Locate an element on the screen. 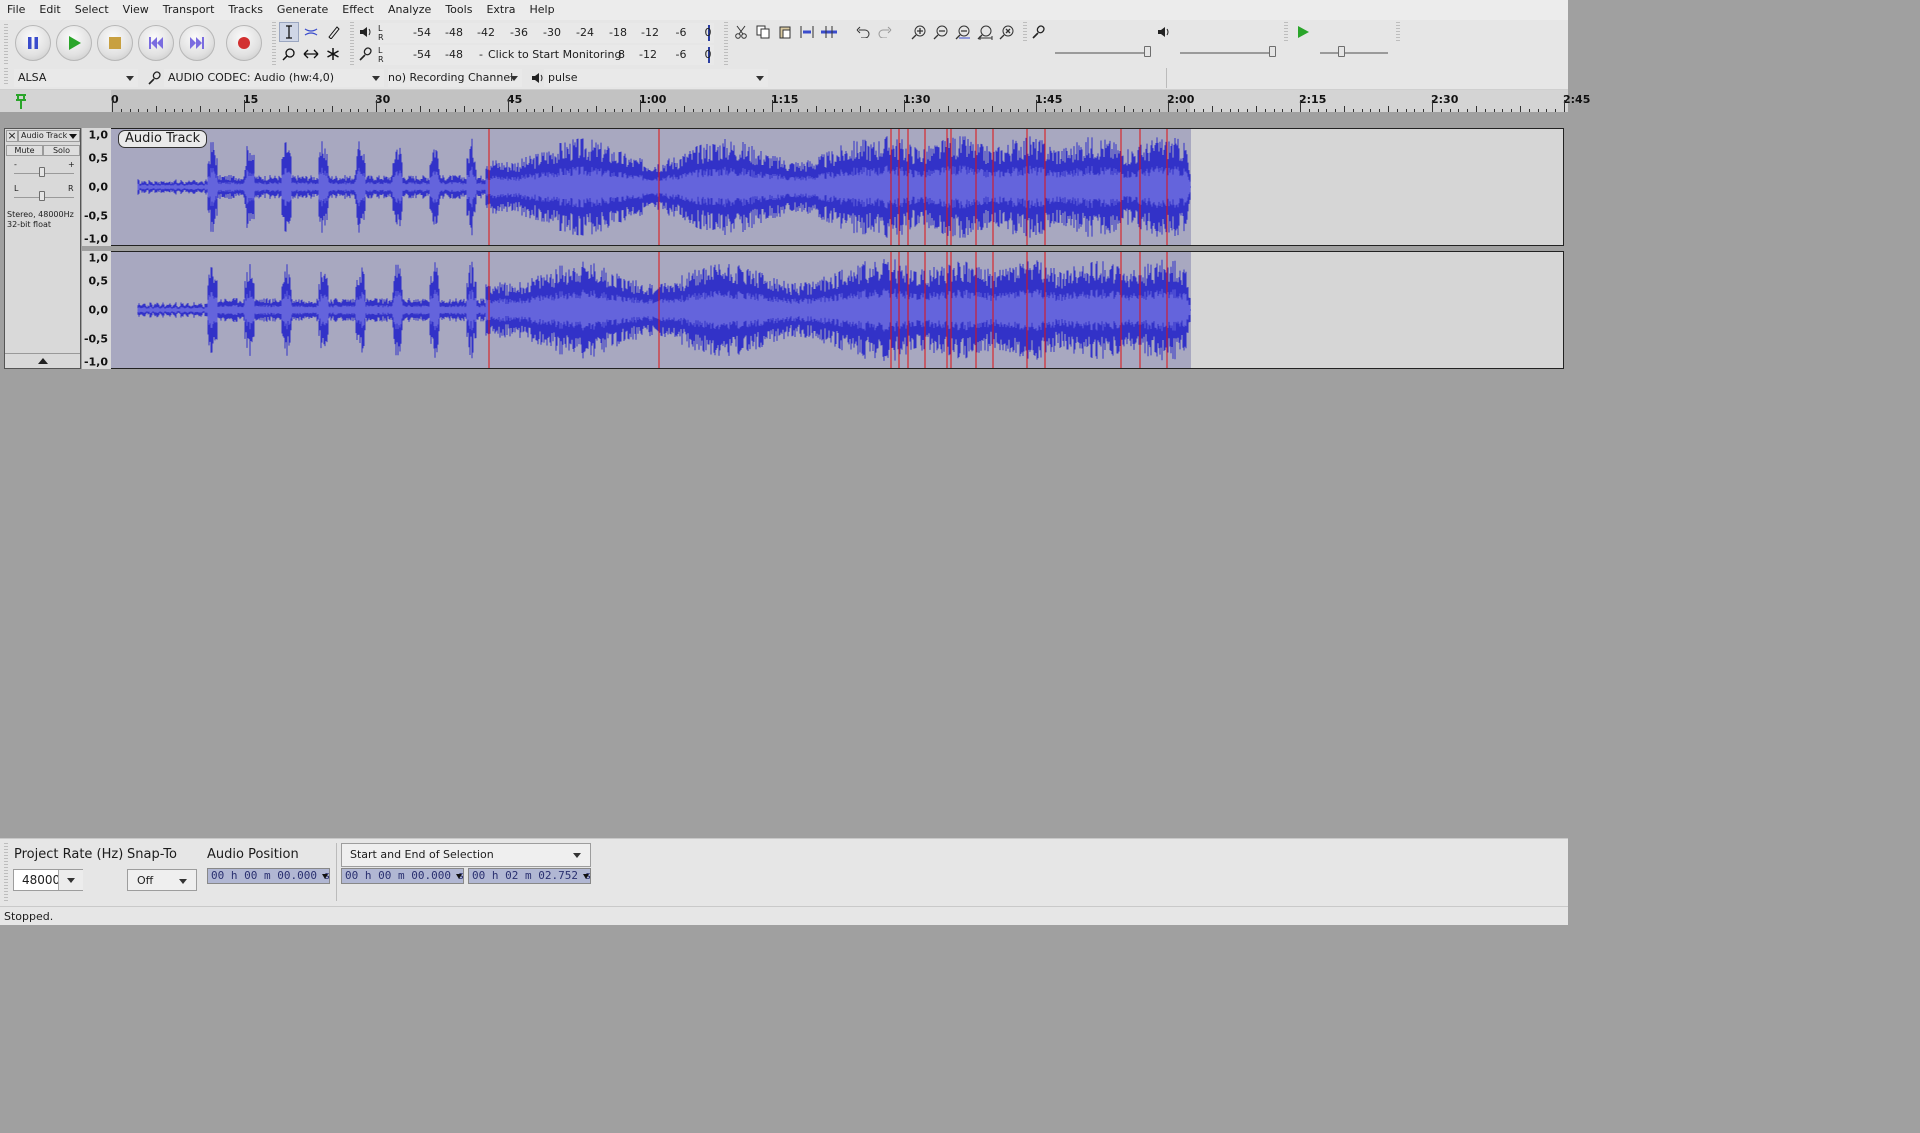  selection-start-time: 00 h 00 m 00.000 s is located at coordinates (402, 876).